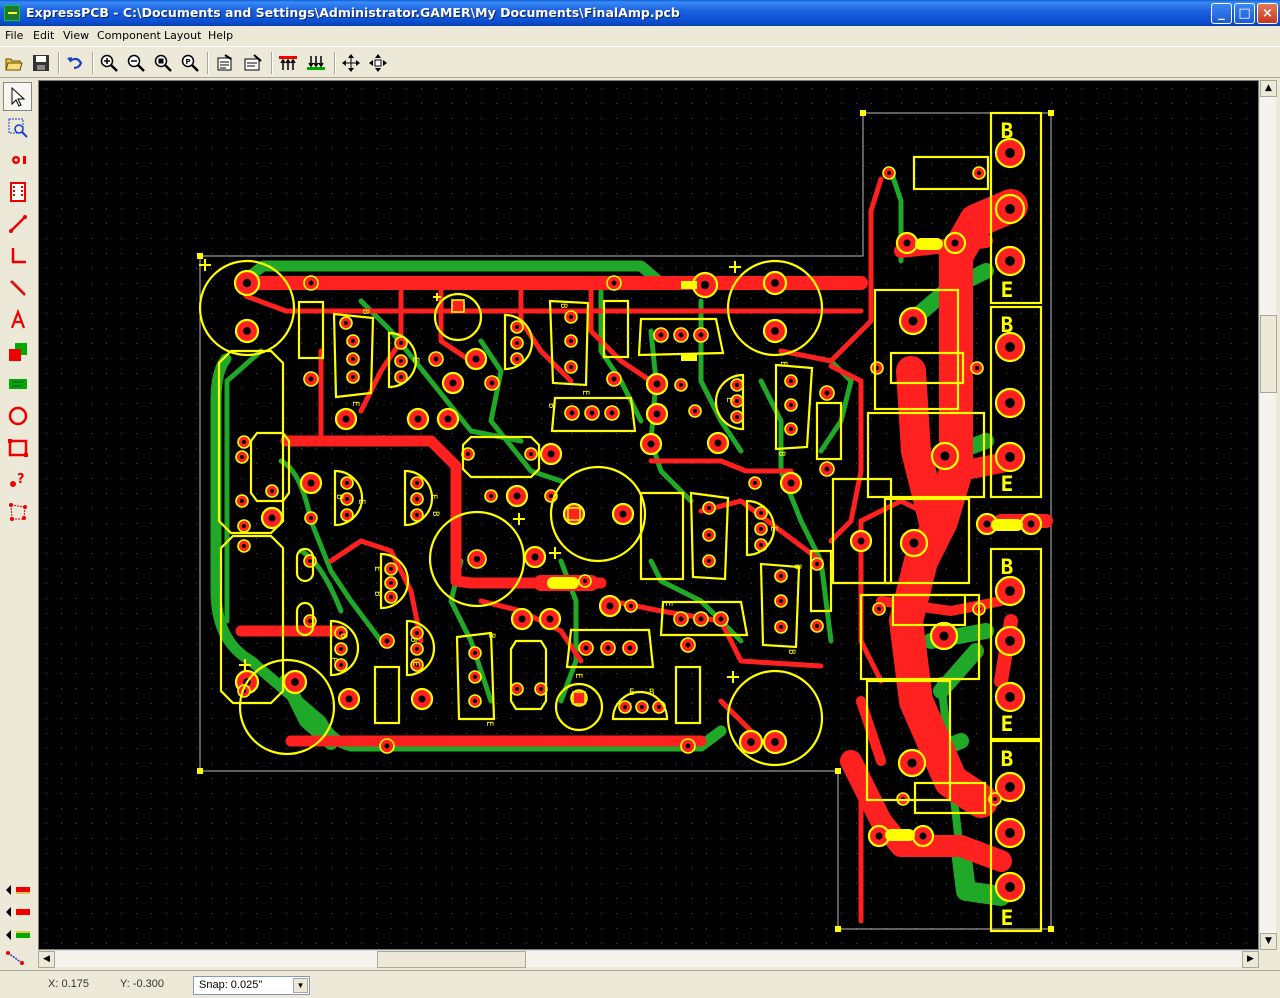 The width and height of the screenshot is (1280, 998). What do you see at coordinates (17, 127) in the screenshot?
I see `zoom-select-icon` at bounding box center [17, 127].